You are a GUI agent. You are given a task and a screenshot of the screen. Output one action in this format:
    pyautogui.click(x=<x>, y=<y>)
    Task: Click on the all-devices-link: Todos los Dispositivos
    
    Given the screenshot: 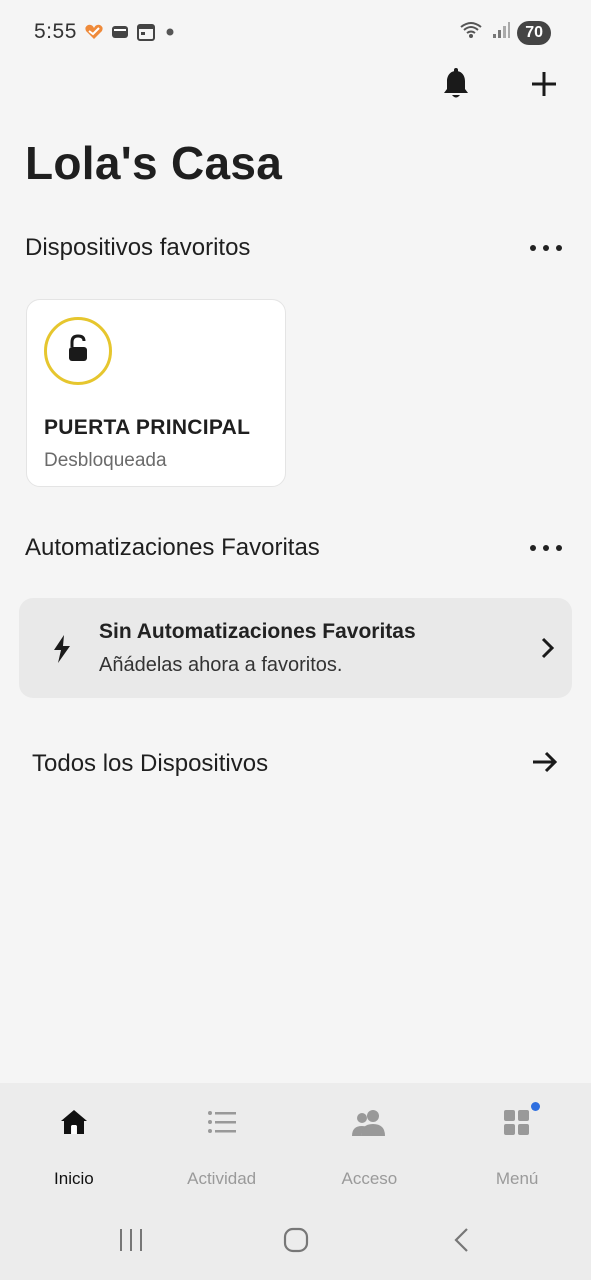 What is the action you would take?
    pyautogui.click(x=295, y=764)
    